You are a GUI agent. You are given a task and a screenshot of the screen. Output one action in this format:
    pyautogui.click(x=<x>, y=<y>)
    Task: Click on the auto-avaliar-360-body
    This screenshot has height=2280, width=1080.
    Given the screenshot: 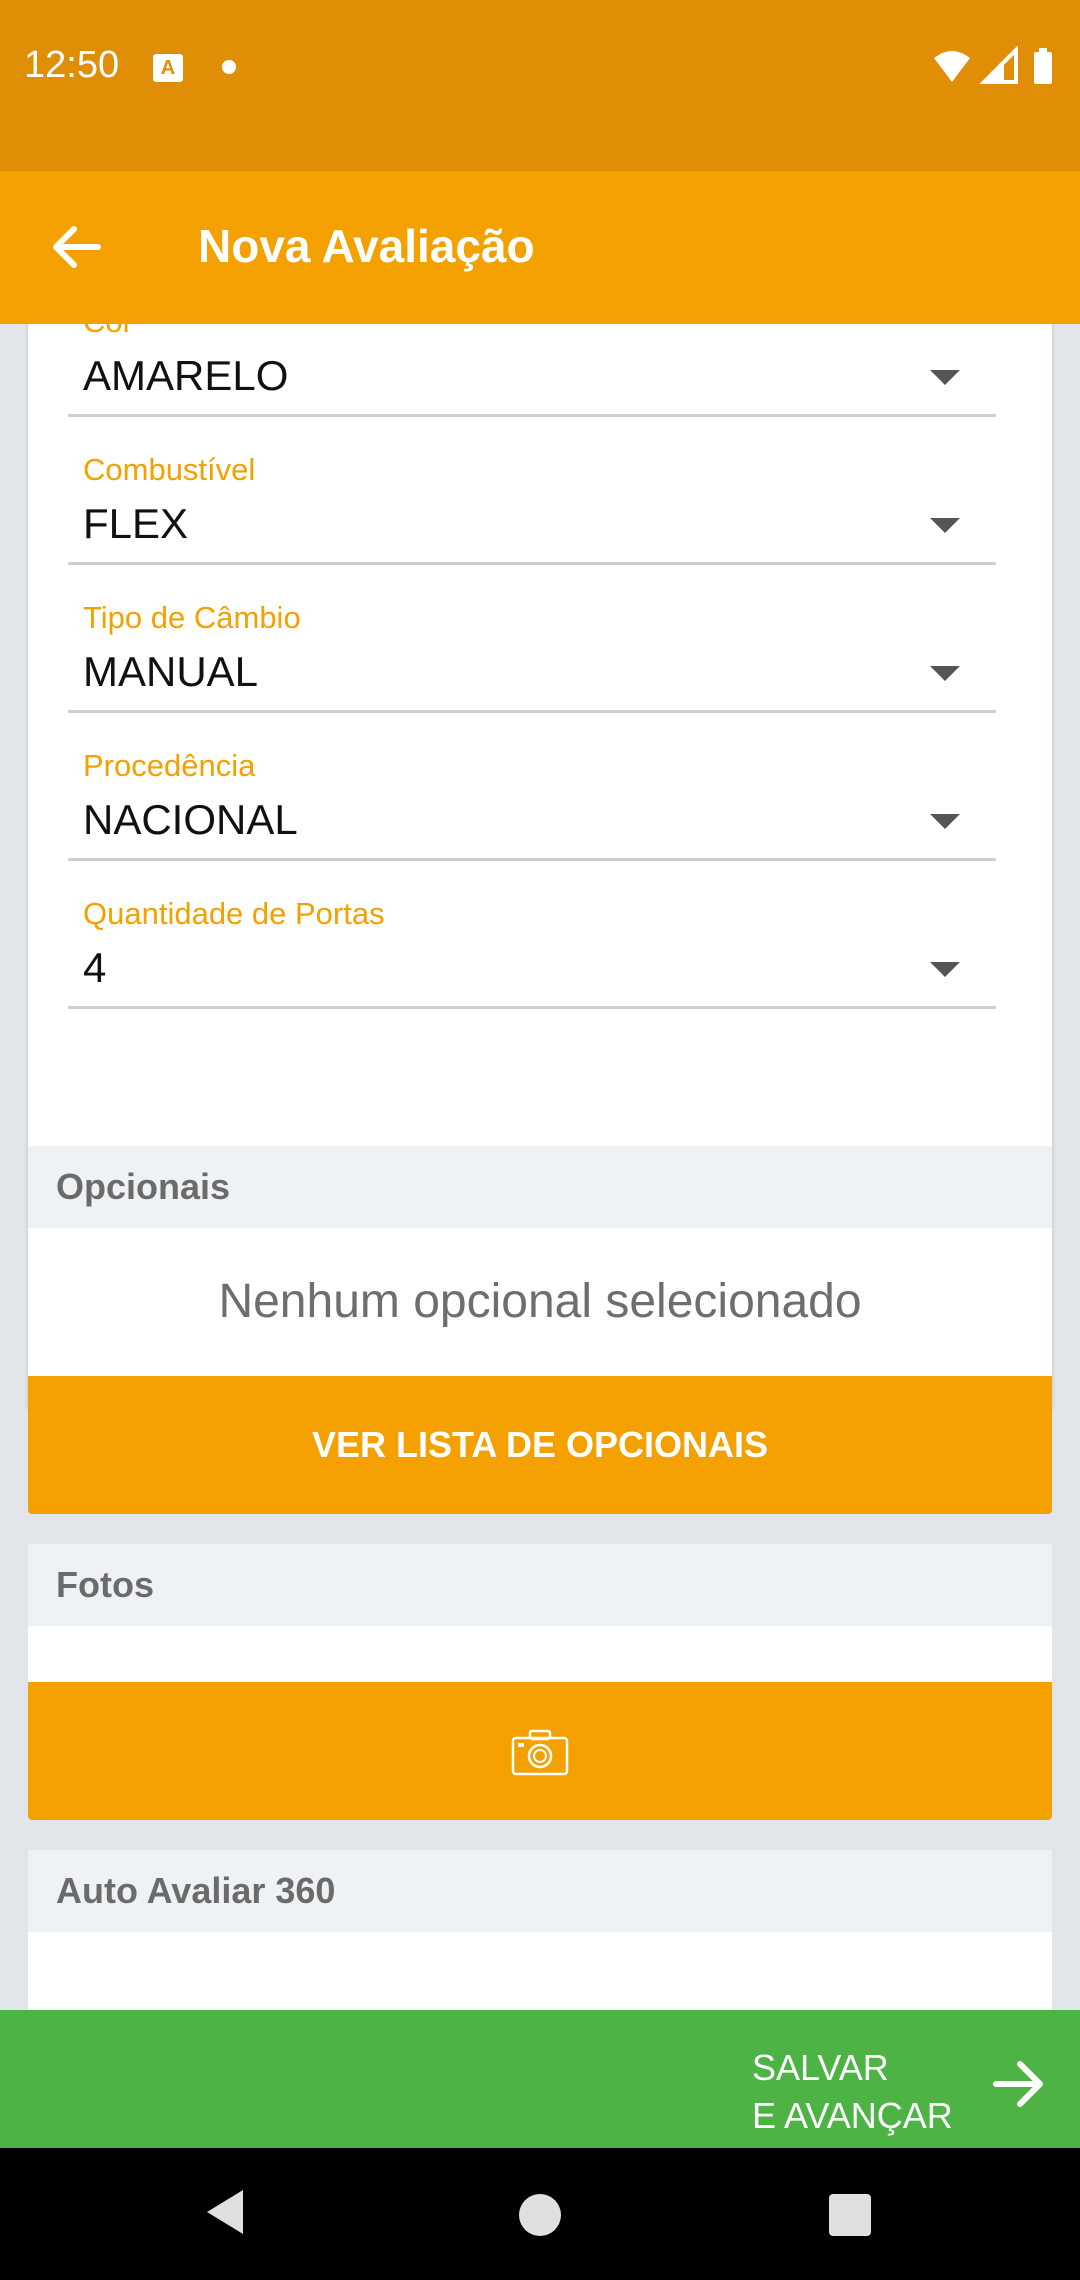 What is the action you would take?
    pyautogui.click(x=540, y=1971)
    